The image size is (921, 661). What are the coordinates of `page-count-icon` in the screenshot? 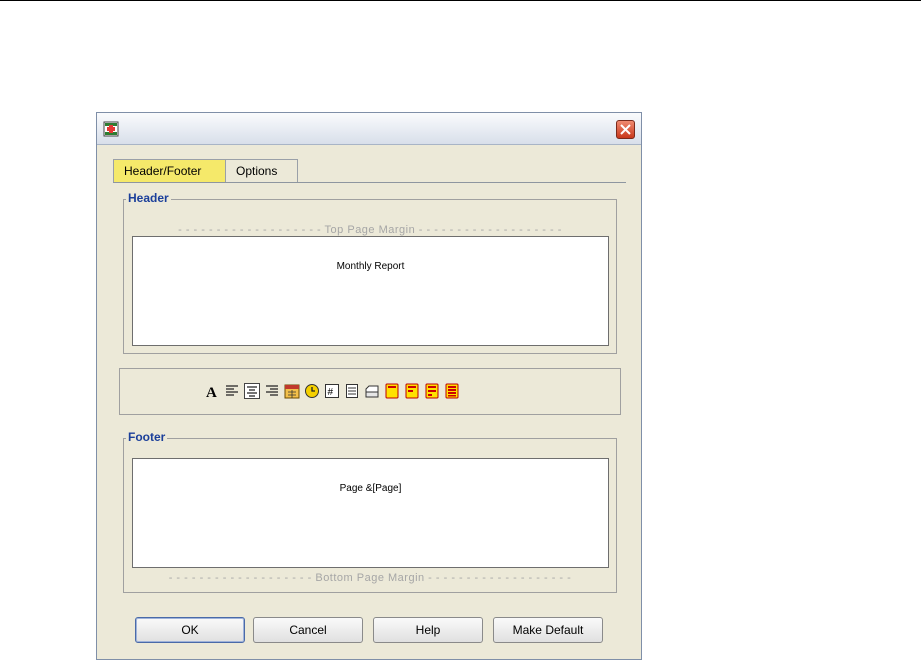 It's located at (352, 391).